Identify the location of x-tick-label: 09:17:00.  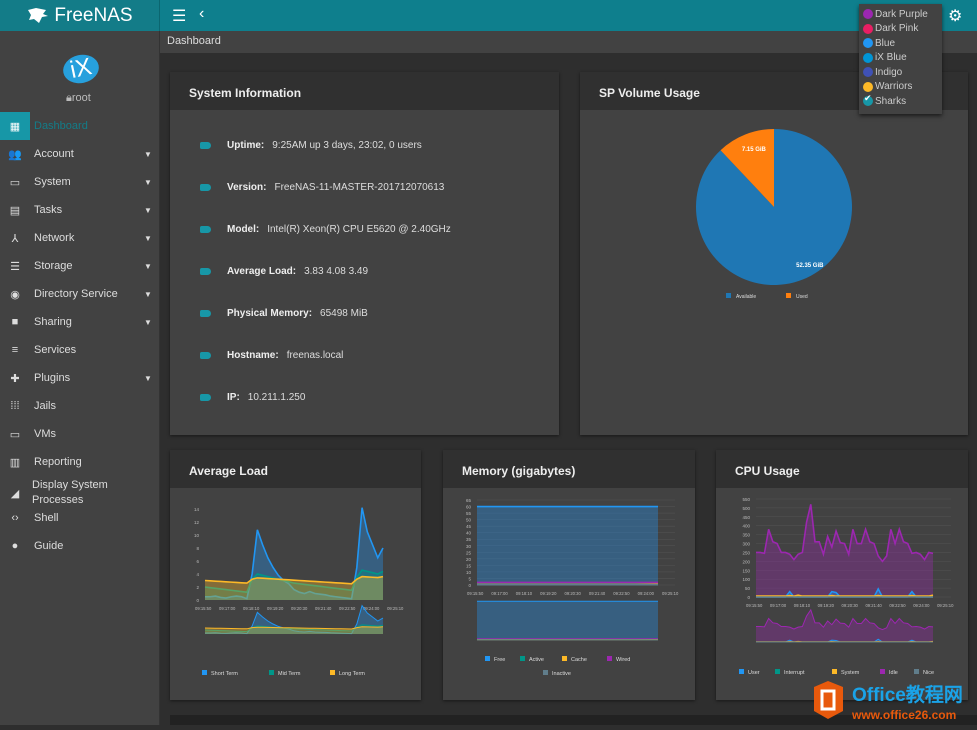
(499, 593).